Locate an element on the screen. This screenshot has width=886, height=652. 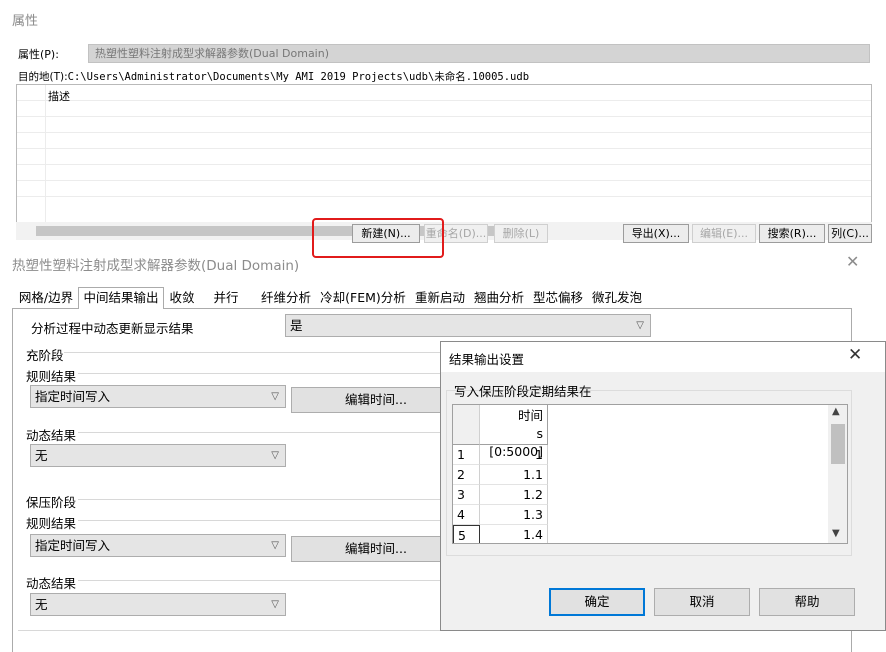
list-column-description: 描述 is located at coordinates (59, 96).